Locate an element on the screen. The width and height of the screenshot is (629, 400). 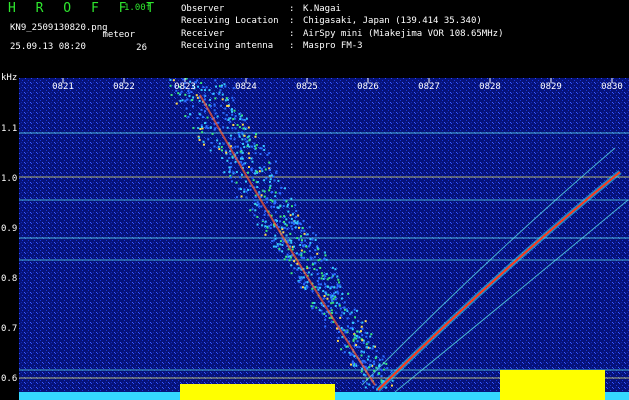
x-tick-label: 0827 is located at coordinates (429, 87).